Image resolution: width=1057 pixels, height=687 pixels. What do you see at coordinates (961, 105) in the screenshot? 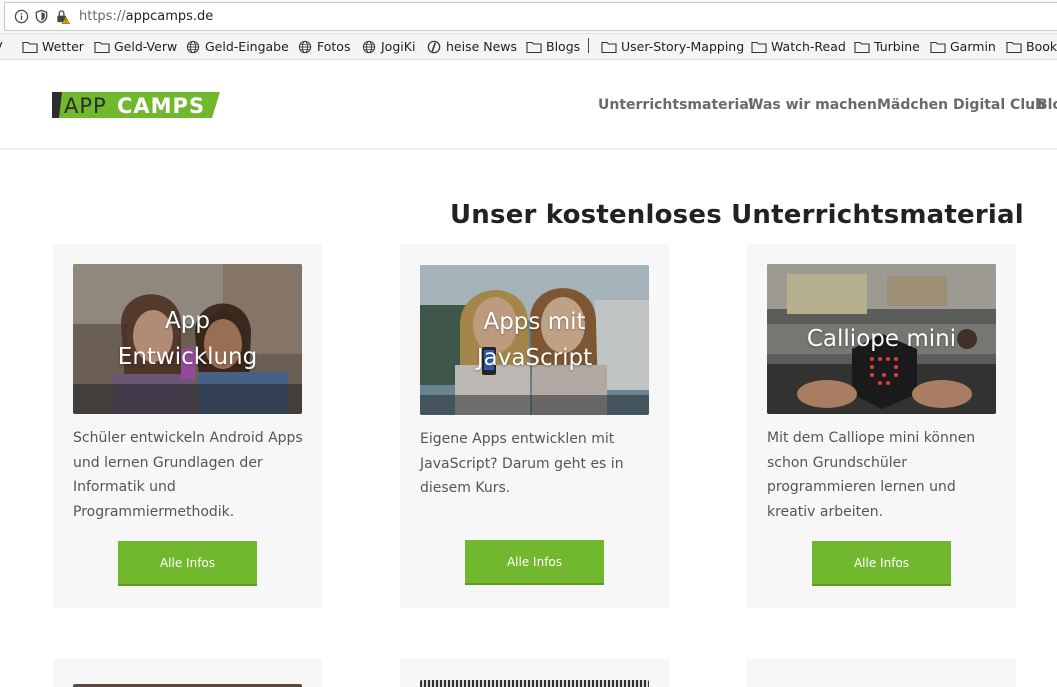
I see `nav-maedchen-digital-club: Mädchen Digital Club` at bounding box center [961, 105].